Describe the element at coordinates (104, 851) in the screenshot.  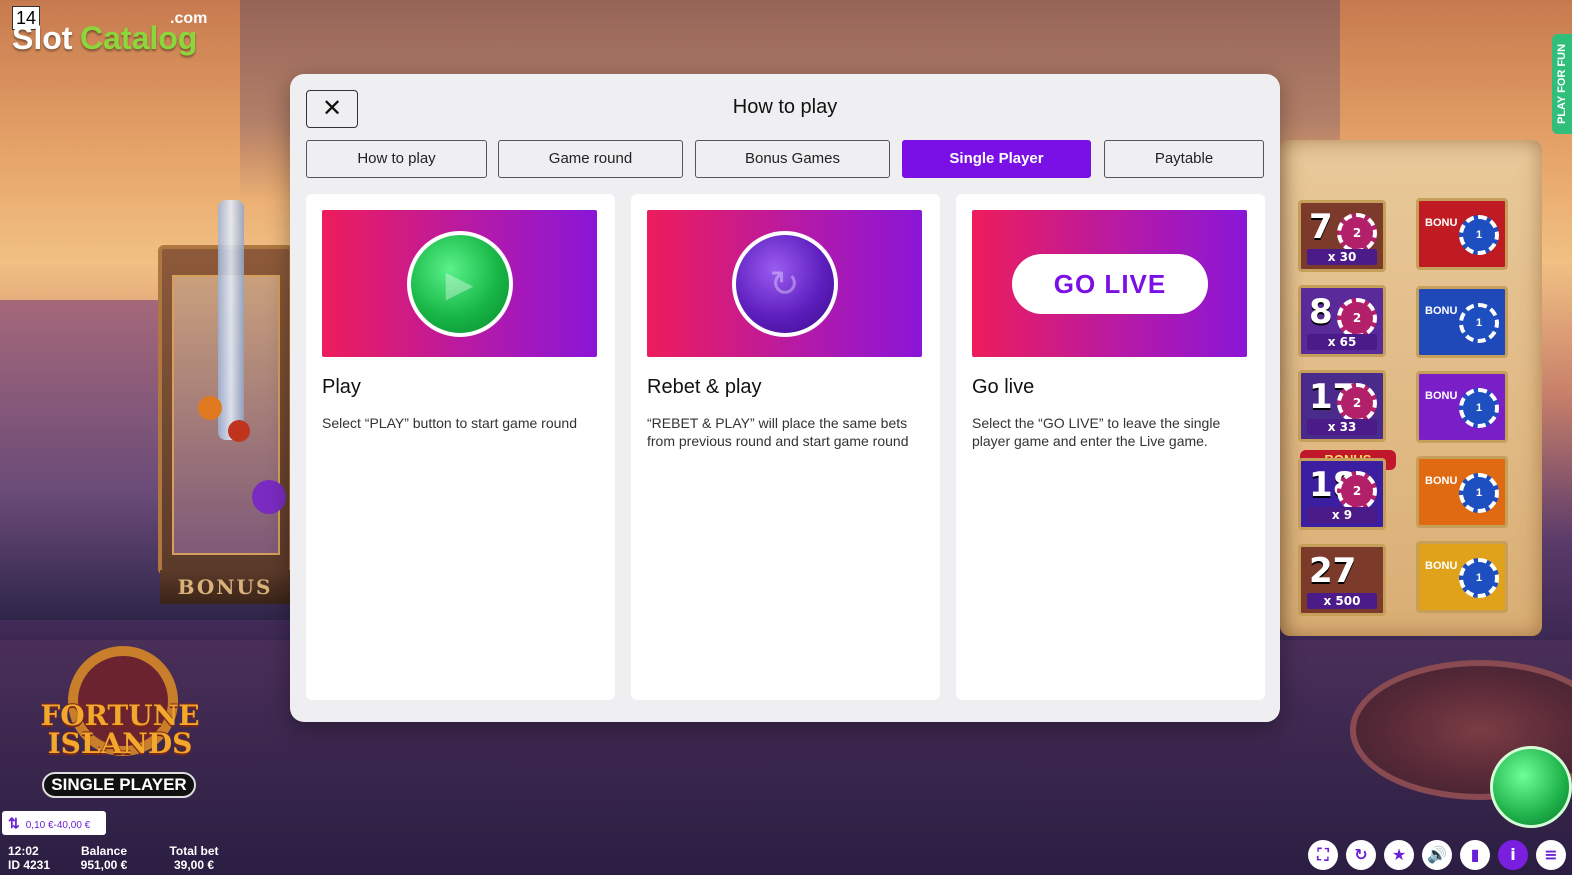
I see `balance-label: Balance` at that location.